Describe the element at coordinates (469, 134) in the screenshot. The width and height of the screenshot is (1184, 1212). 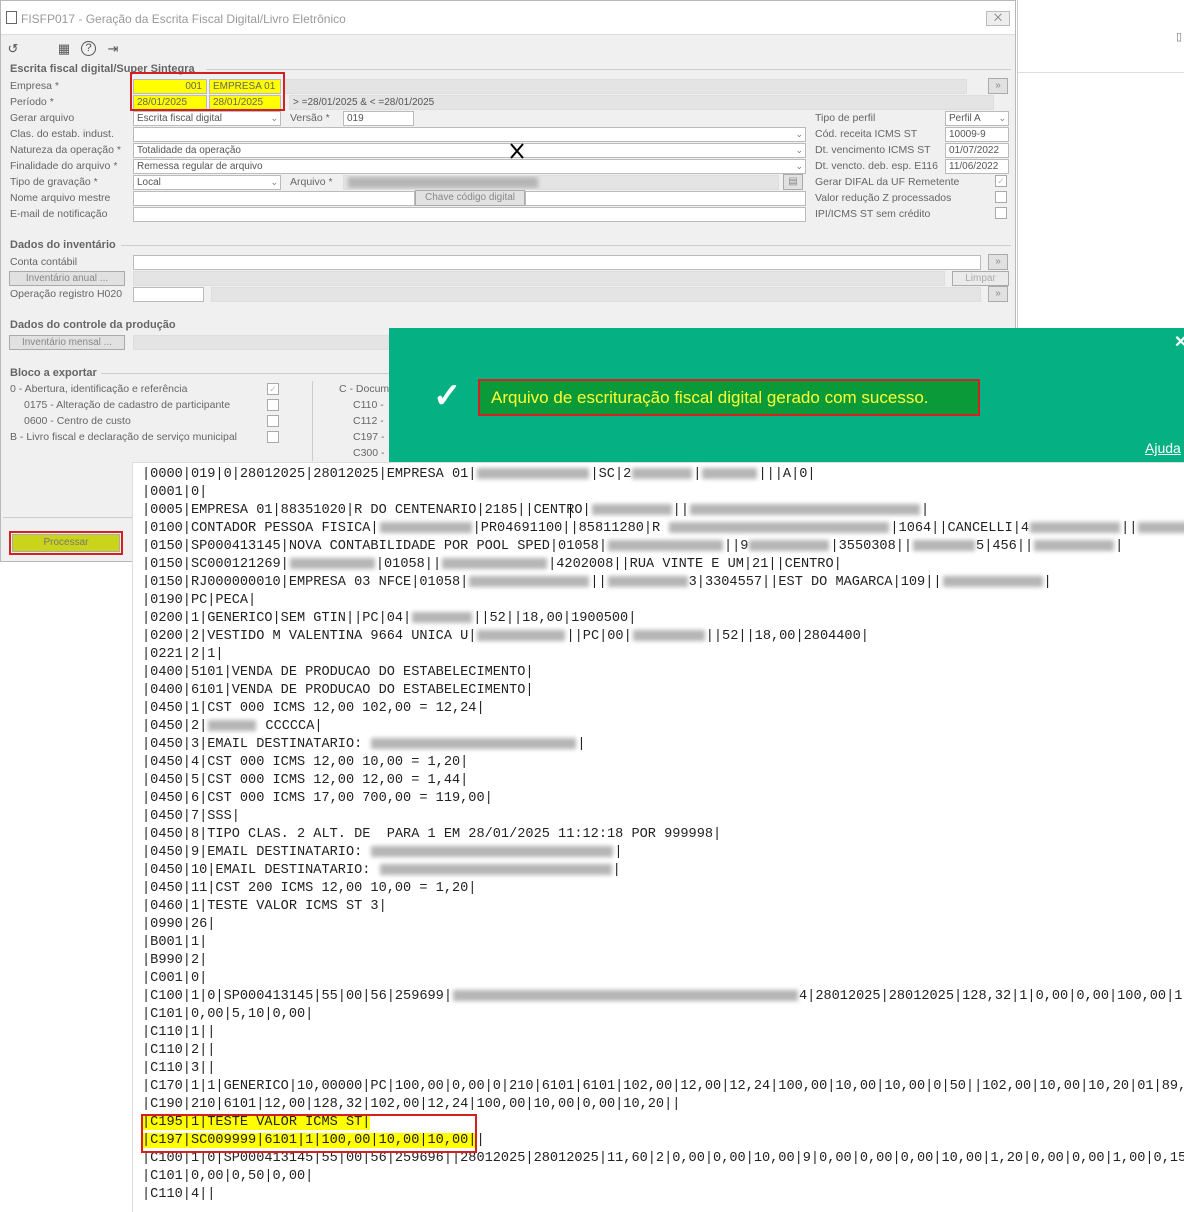
I see `clas-select: ⌄` at that location.